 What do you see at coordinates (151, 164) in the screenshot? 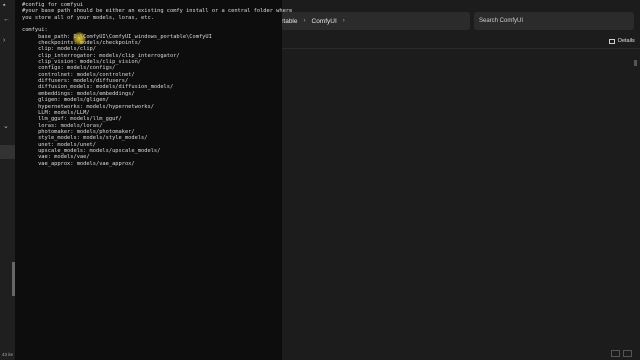
I see `editor-line: vae_approx: models/vae_approx/` at bounding box center [151, 164].